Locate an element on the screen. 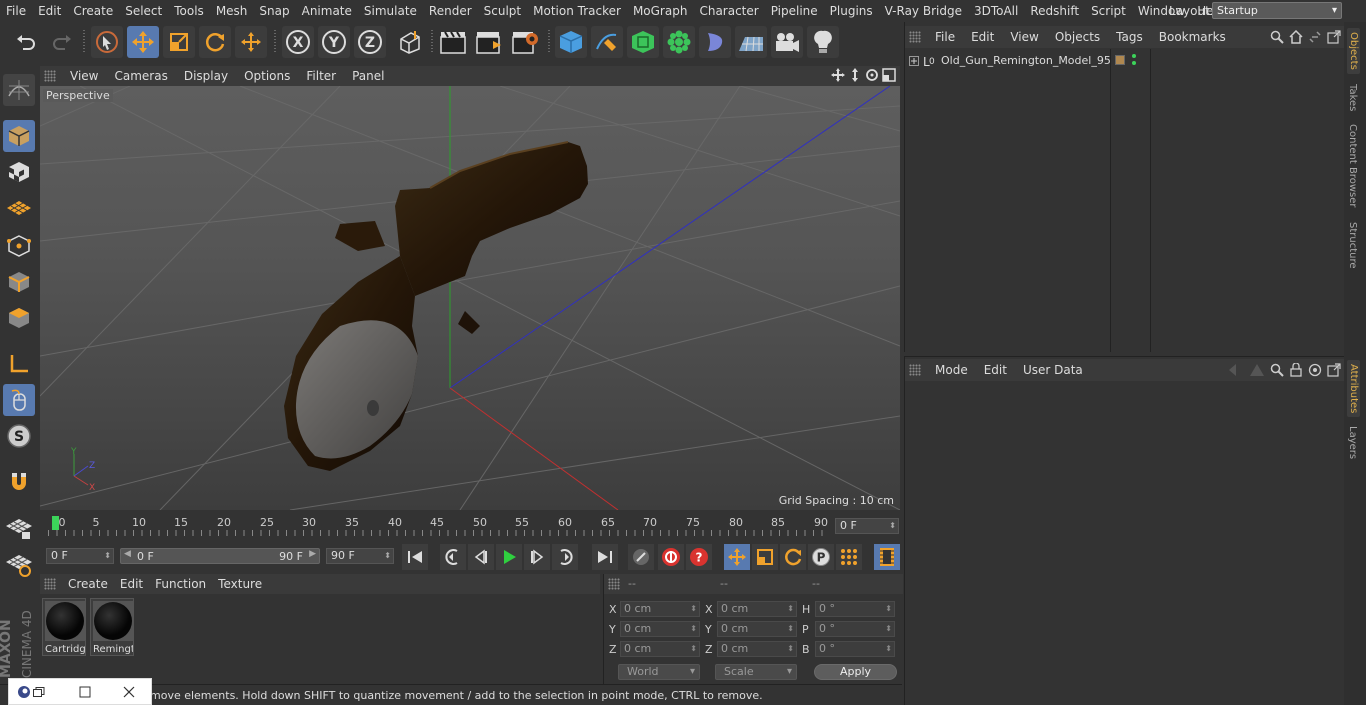 This screenshot has height=705, width=1366. scale-icon is located at coordinates (179, 42).